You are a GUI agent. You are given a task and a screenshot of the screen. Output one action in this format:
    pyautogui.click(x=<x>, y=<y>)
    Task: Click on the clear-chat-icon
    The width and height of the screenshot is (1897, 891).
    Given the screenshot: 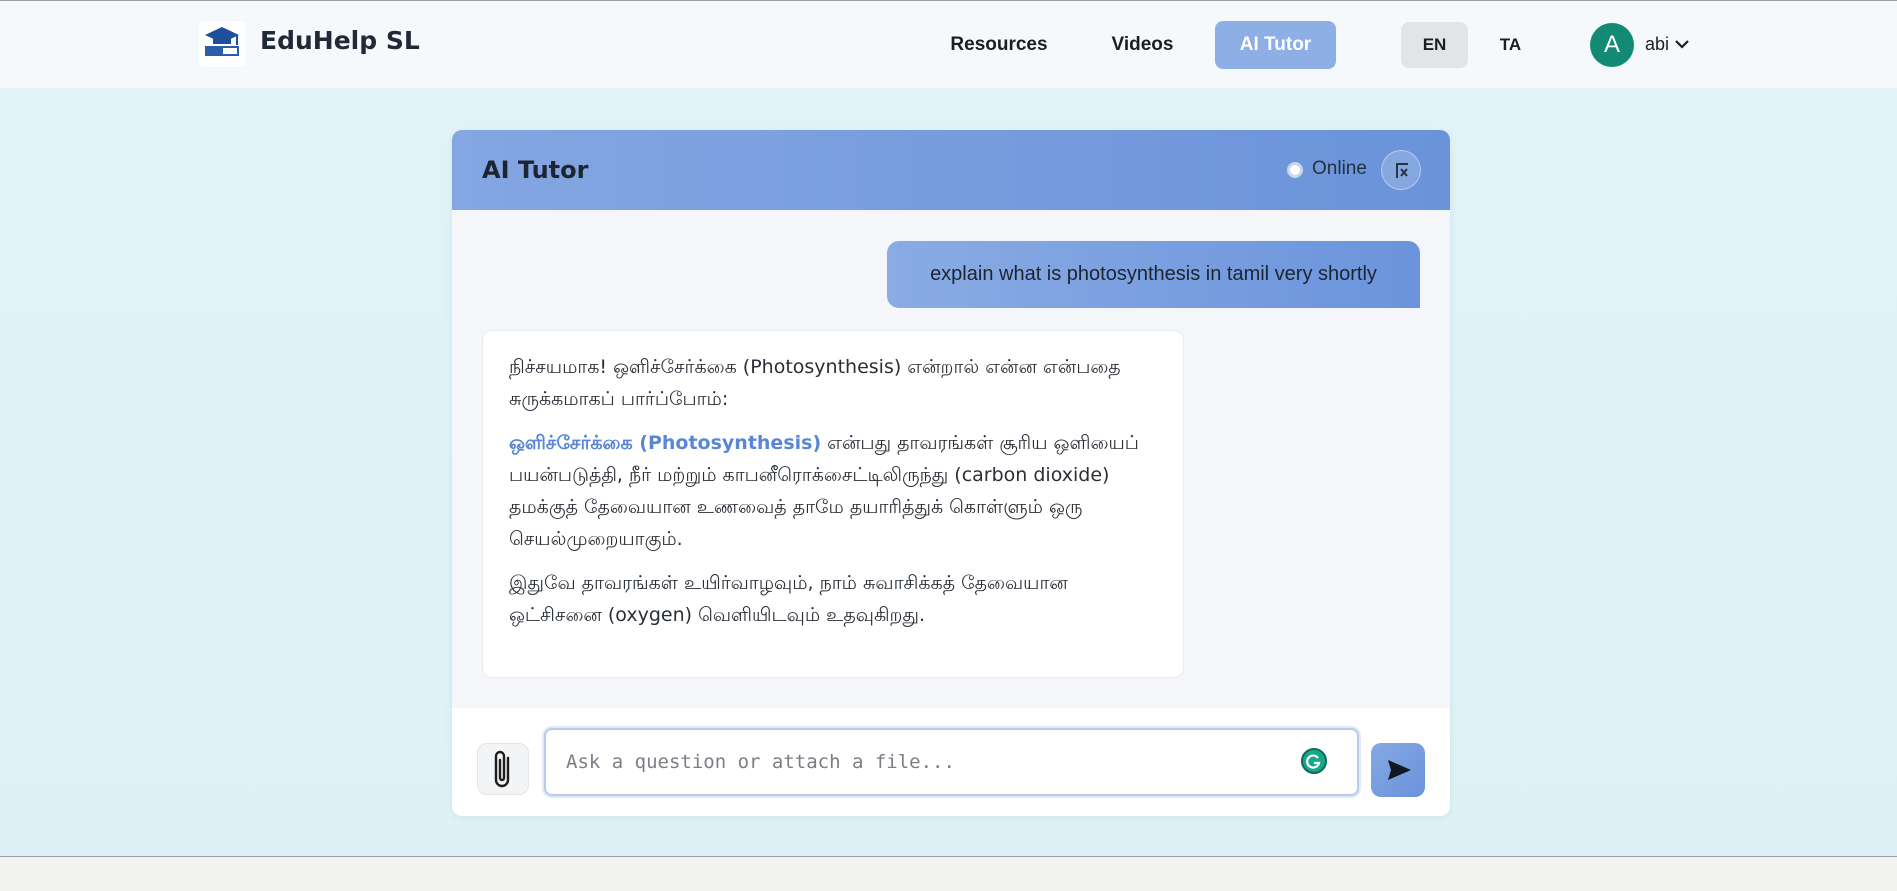 What is the action you would take?
    pyautogui.click(x=1402, y=170)
    